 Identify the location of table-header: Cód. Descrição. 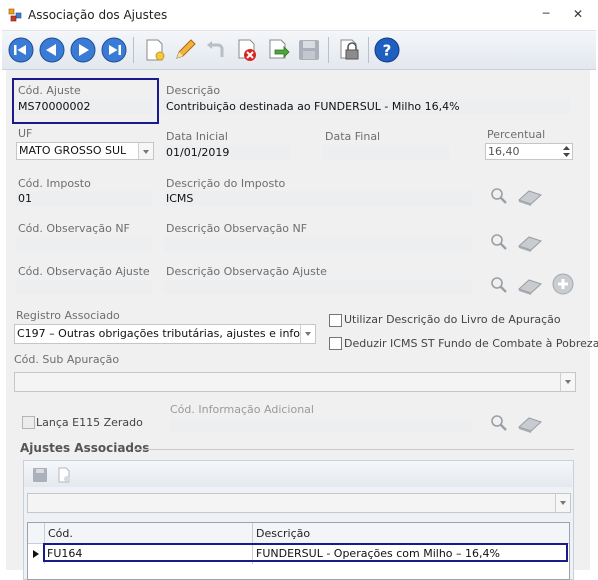
(298, 533).